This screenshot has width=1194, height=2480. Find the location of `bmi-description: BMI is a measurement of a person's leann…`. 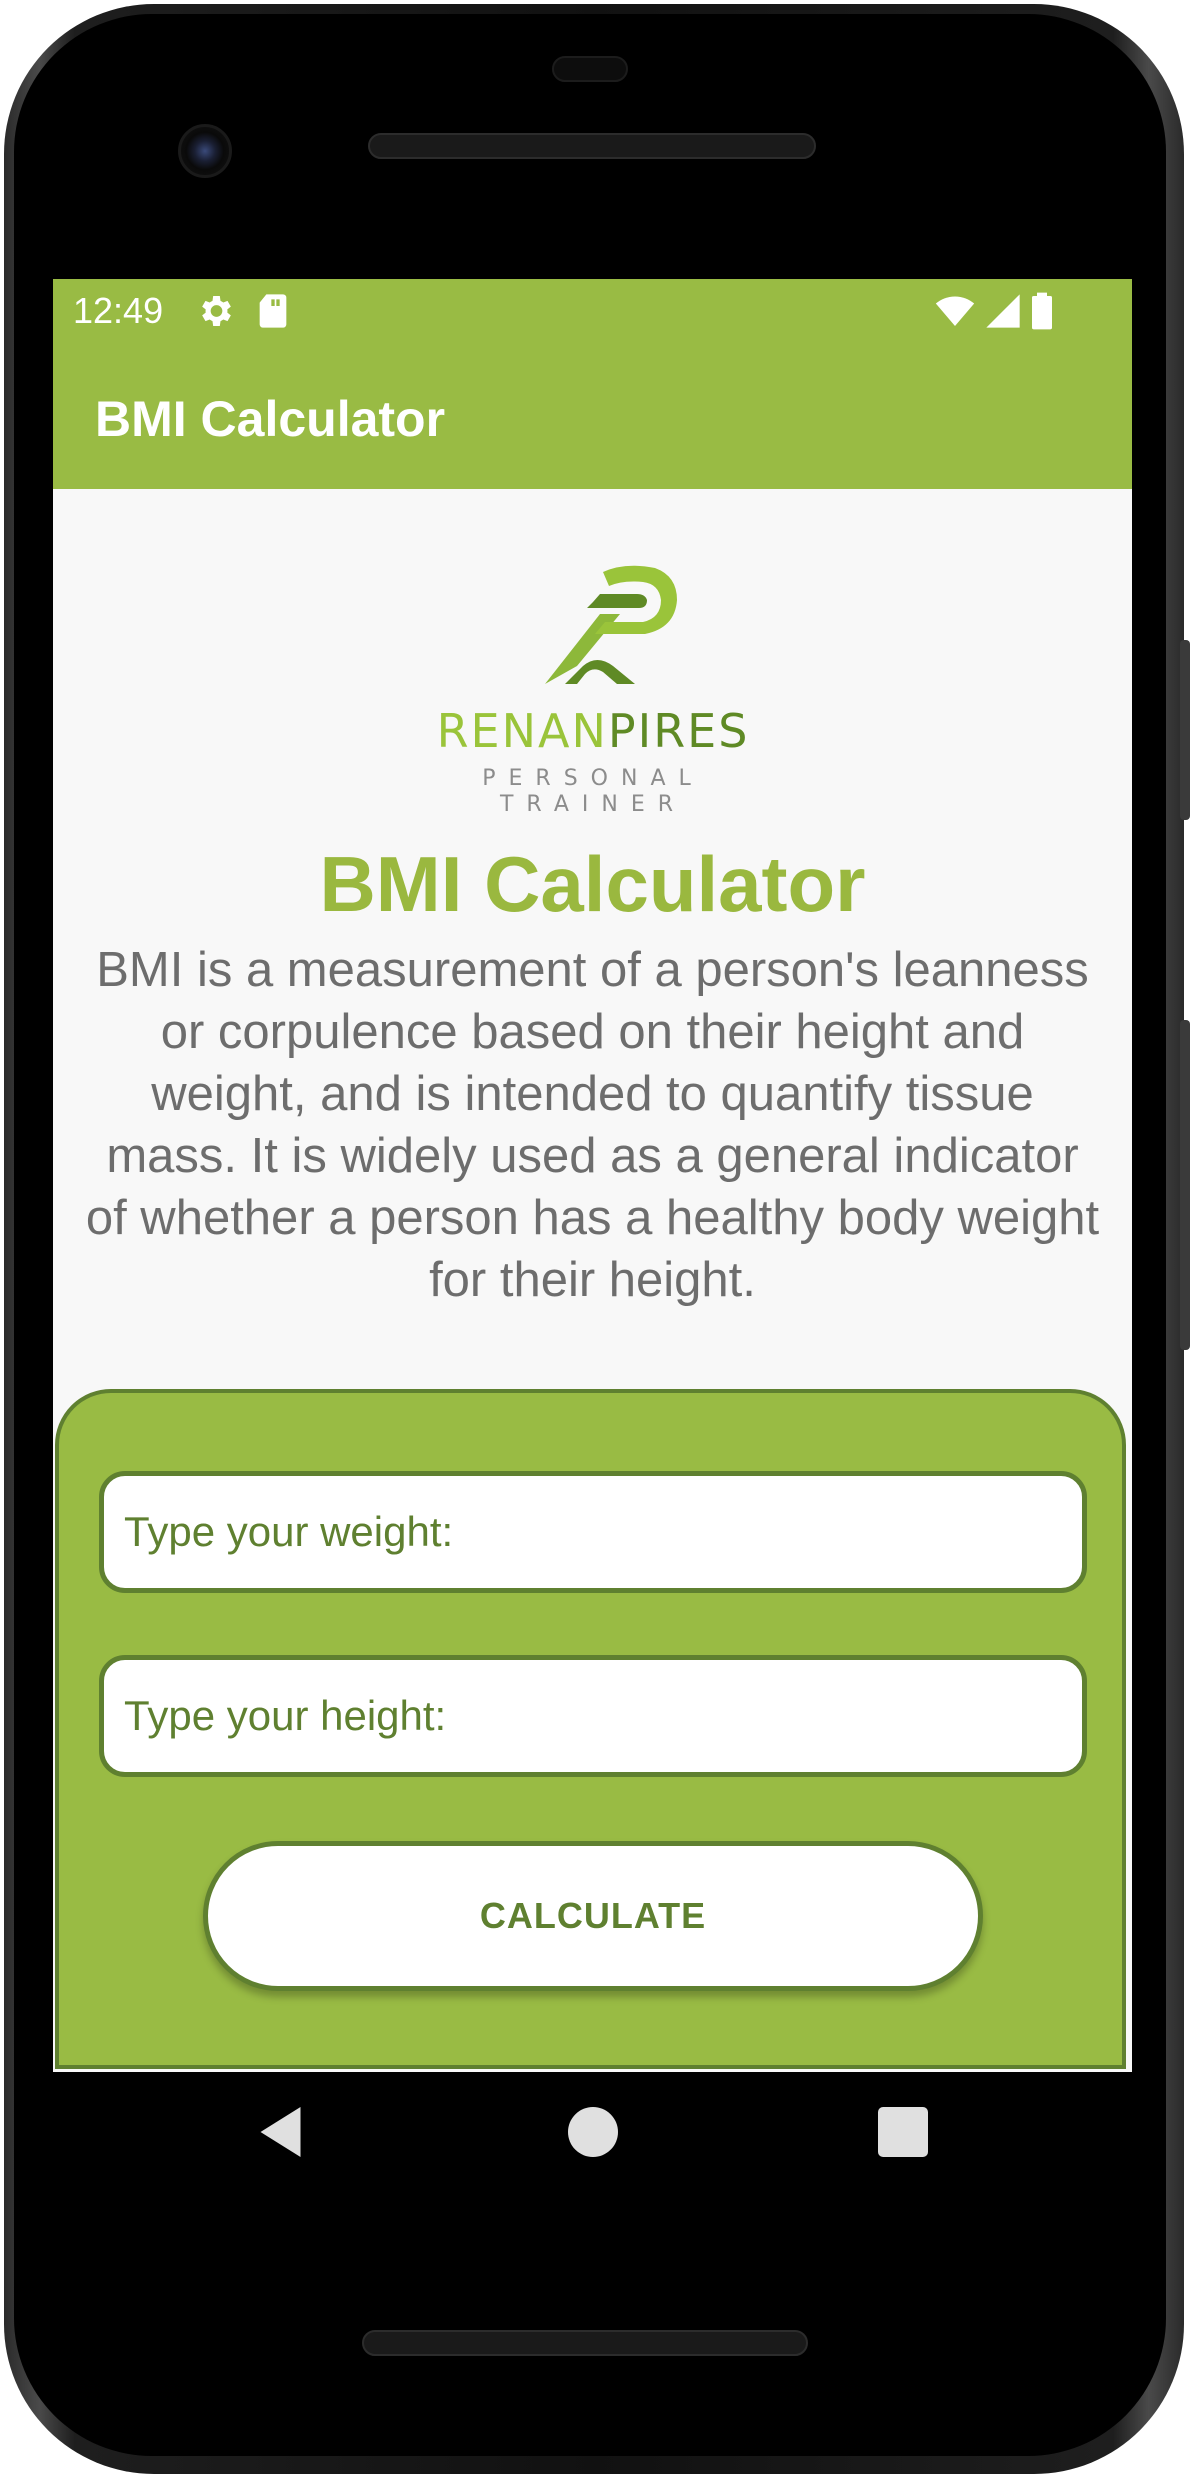

bmi-description: BMI is a measurement of a person's leann… is located at coordinates (592, 1125).